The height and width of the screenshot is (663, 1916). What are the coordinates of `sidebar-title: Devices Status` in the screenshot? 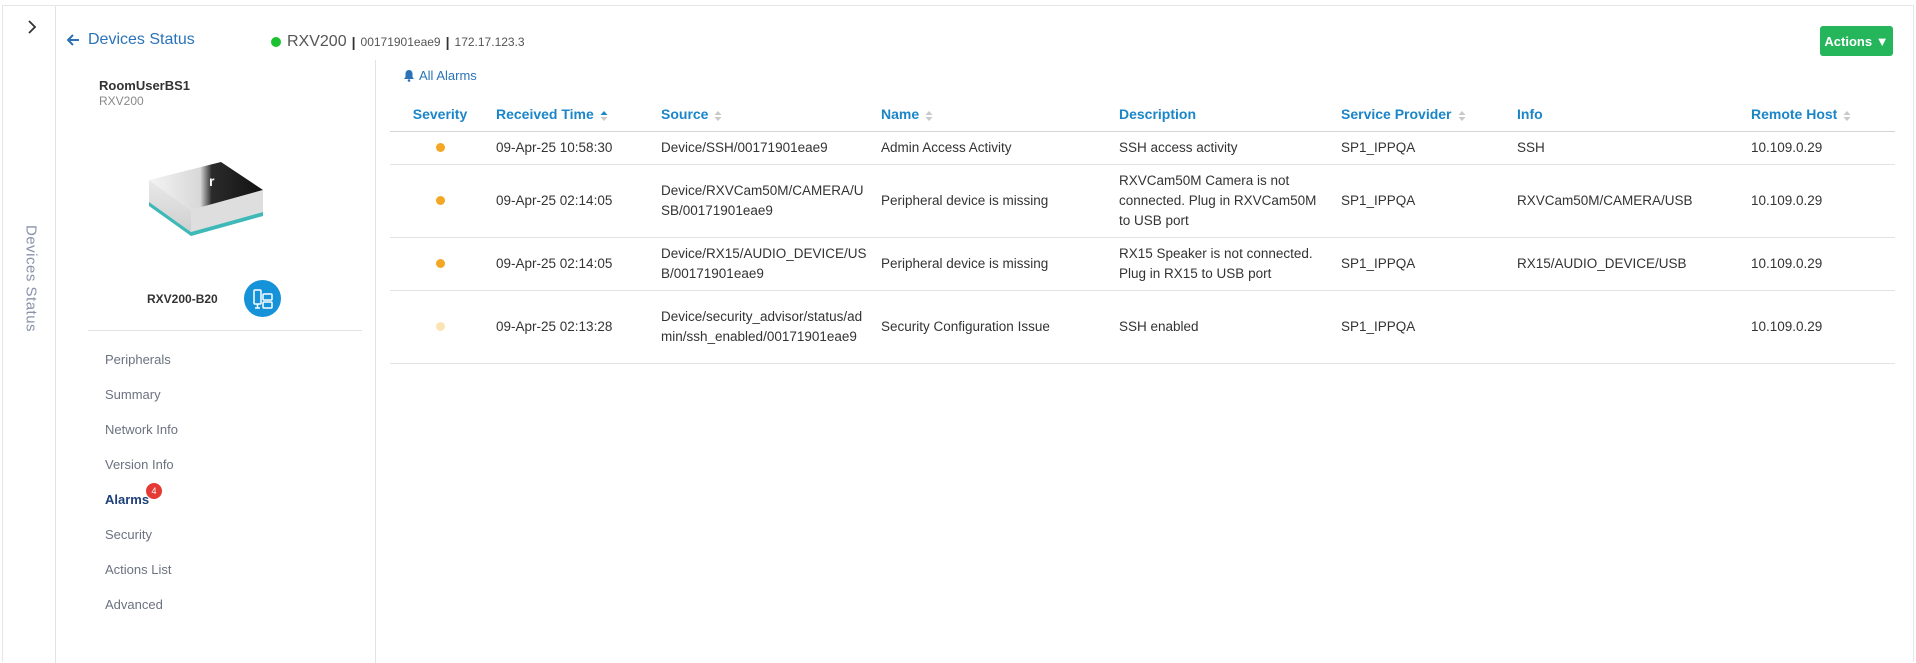 It's located at (31, 279).